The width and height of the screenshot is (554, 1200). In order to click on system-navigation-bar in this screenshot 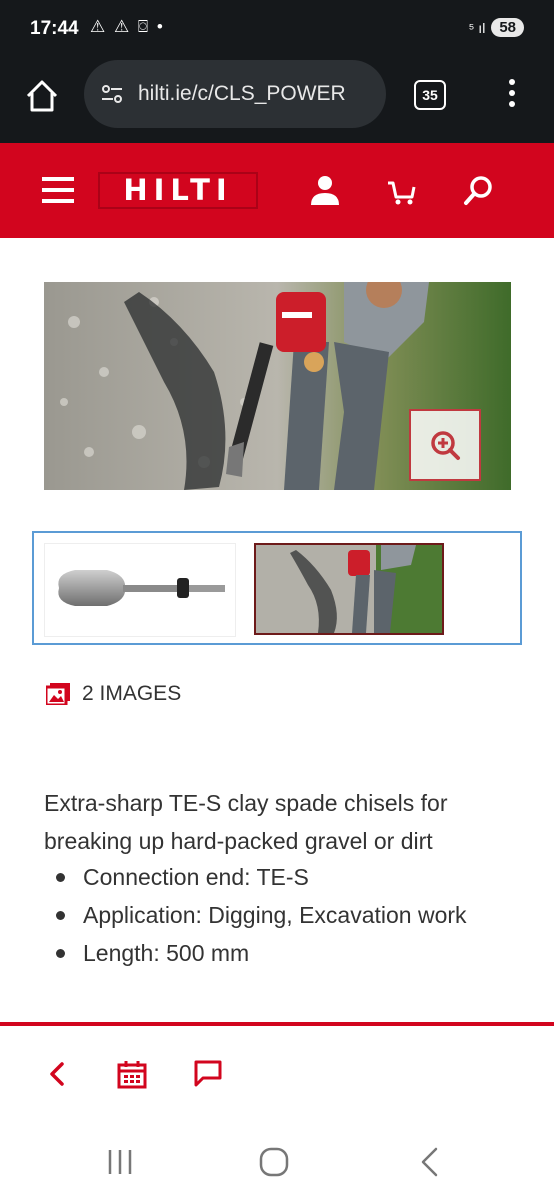, I will do `click(277, 1161)`.